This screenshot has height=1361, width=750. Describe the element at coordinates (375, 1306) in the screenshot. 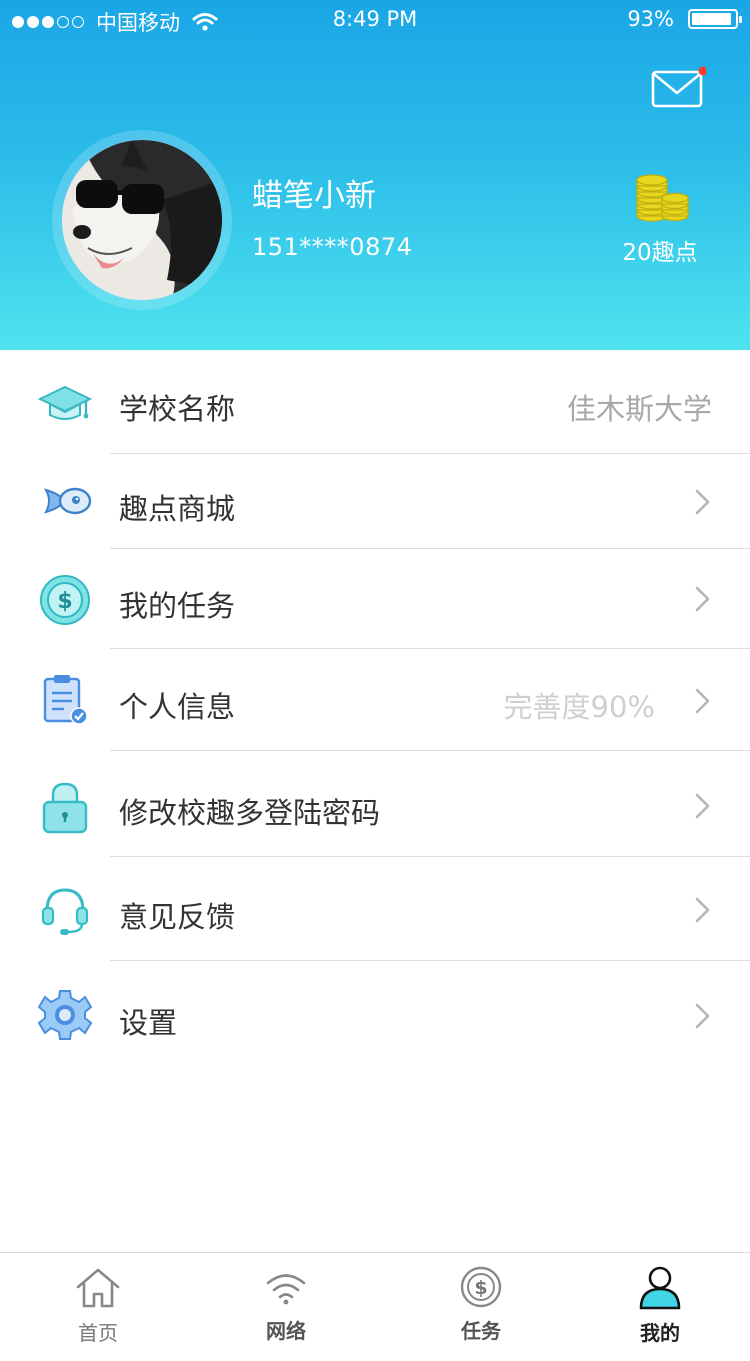

I see `tab-bar: 首页 网络 $ 任务 我的` at that location.